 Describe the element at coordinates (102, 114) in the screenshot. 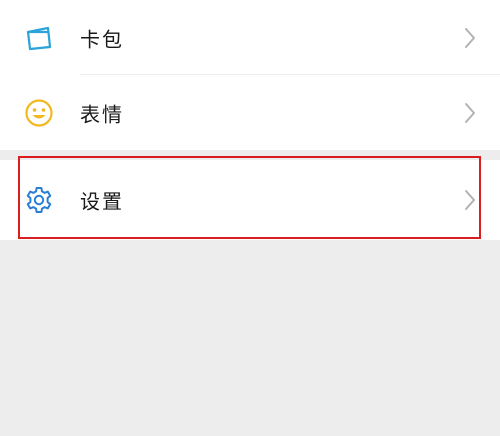

I see `menu-item-label: 表情` at that location.